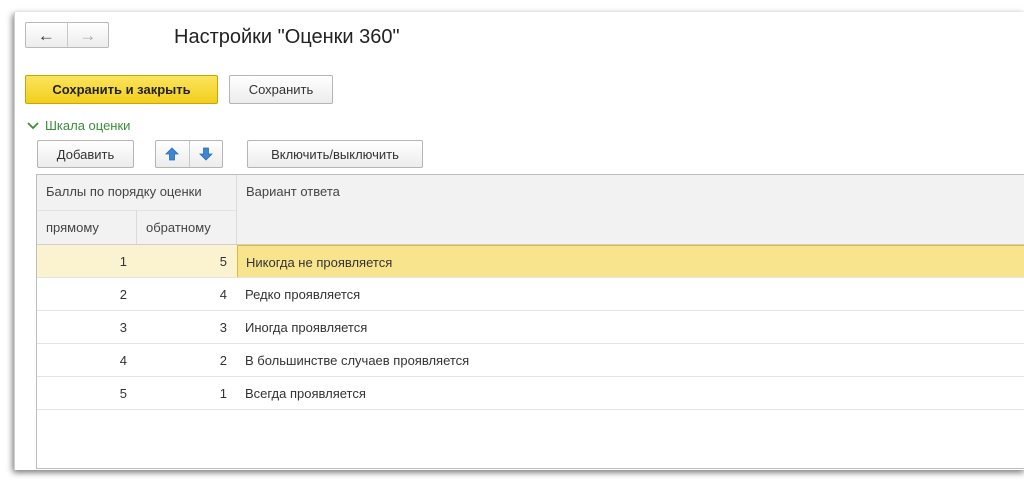 Image resolution: width=1024 pixels, height=484 pixels. What do you see at coordinates (187, 227) in the screenshot?
I see `header-reverse: обратному` at bounding box center [187, 227].